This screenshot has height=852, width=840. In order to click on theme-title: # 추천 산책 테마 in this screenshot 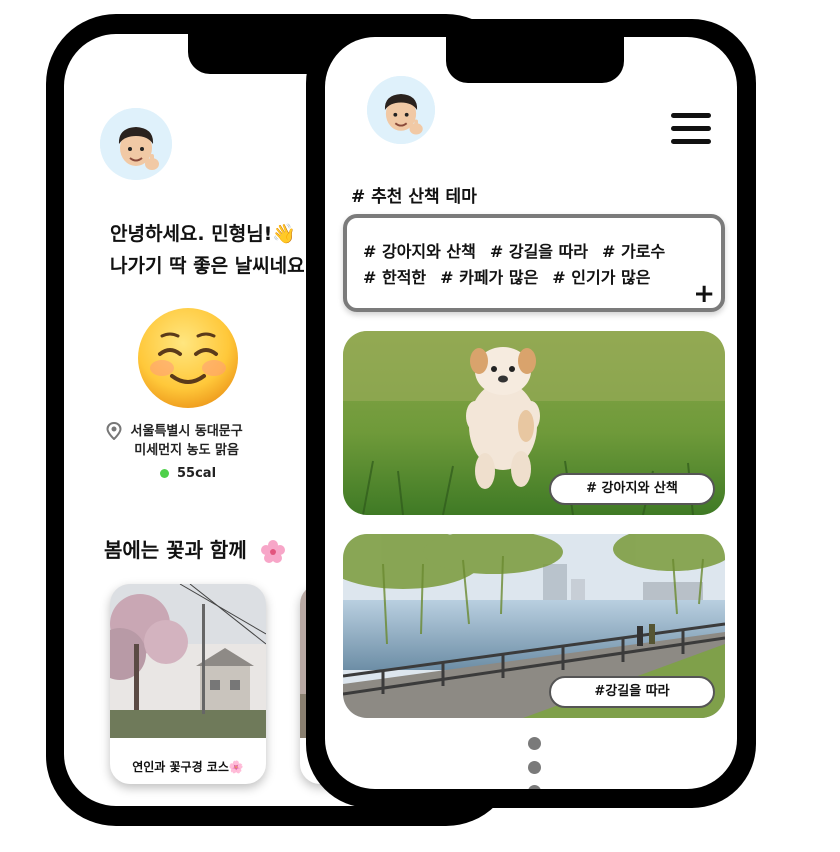, I will do `click(414, 197)`.